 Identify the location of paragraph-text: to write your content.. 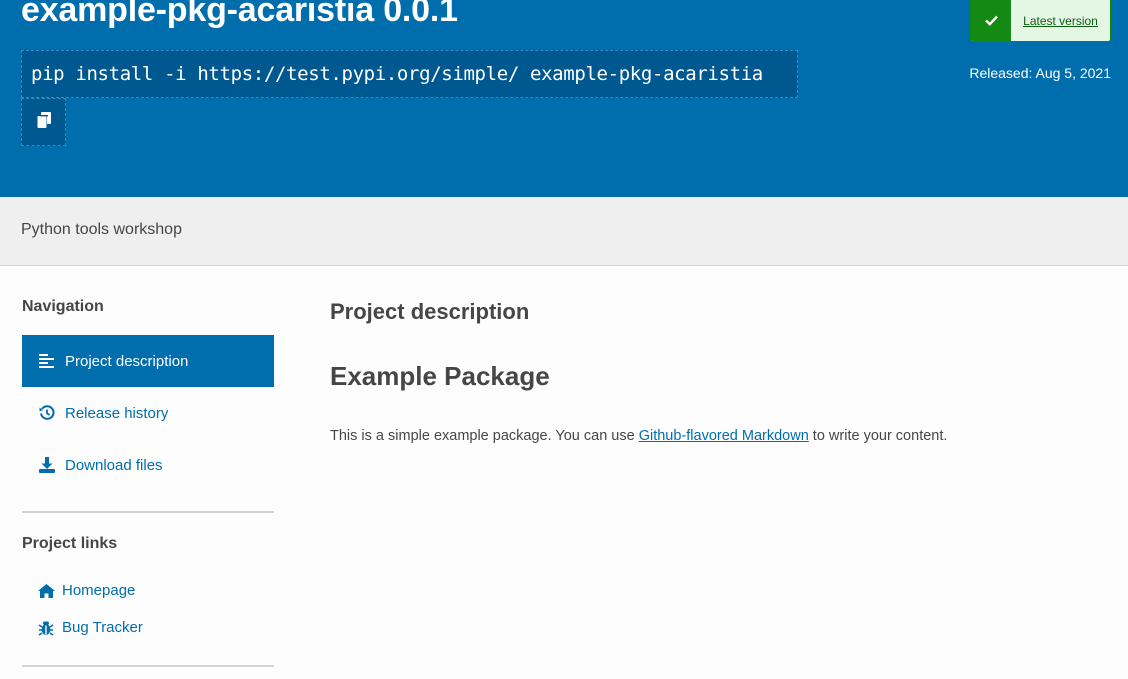
(878, 436).